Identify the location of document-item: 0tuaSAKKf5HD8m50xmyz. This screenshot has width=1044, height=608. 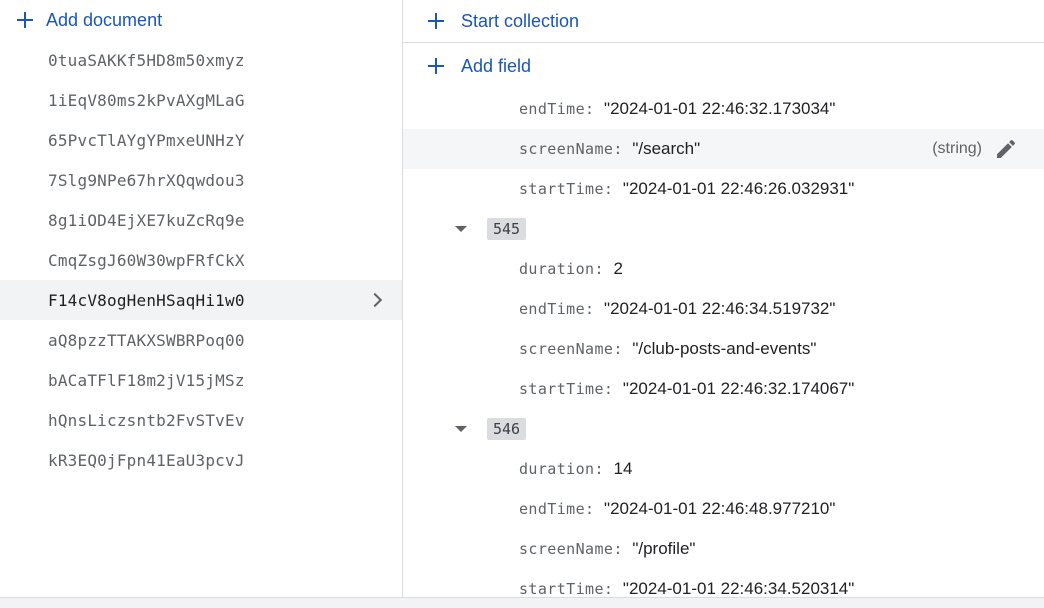
(201, 60).